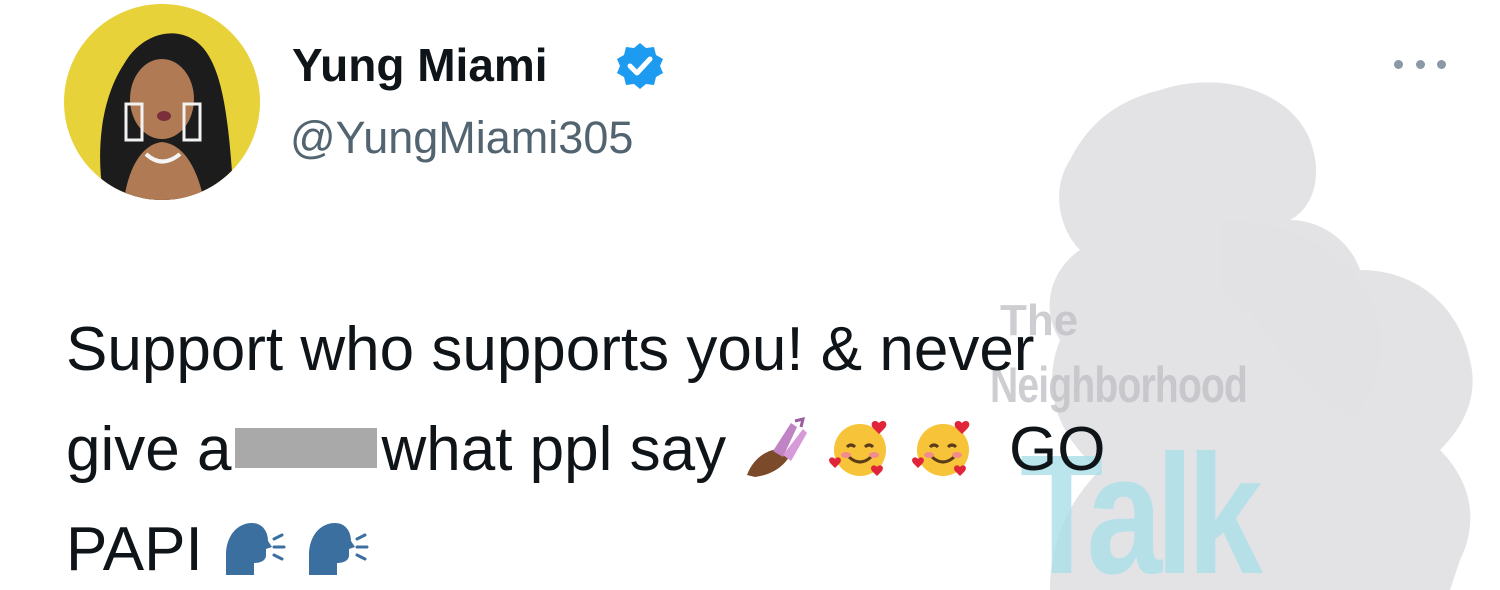  I want to click on user-handle: @YungMiami305, so click(461, 138).